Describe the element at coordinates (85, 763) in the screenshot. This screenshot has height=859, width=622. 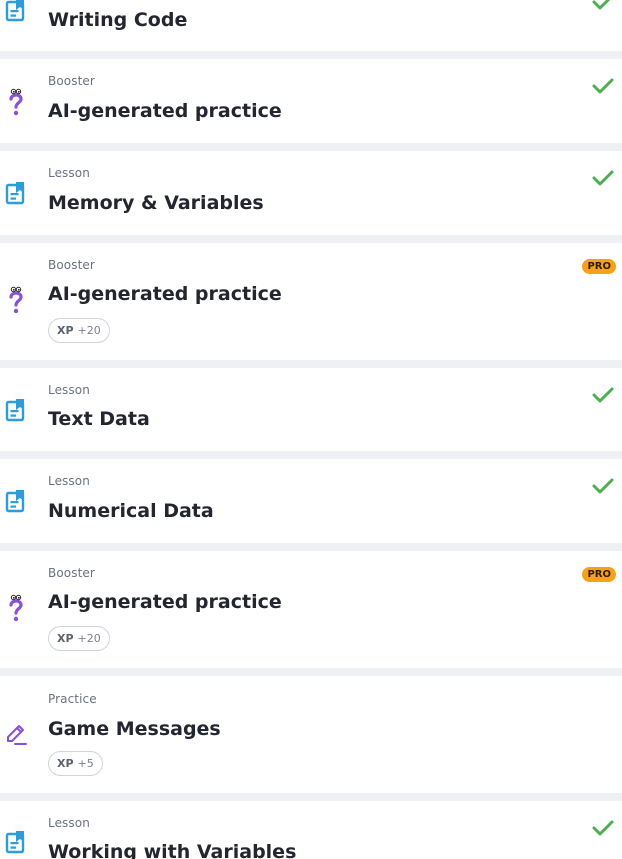
I see `xp-value: +5` at that location.